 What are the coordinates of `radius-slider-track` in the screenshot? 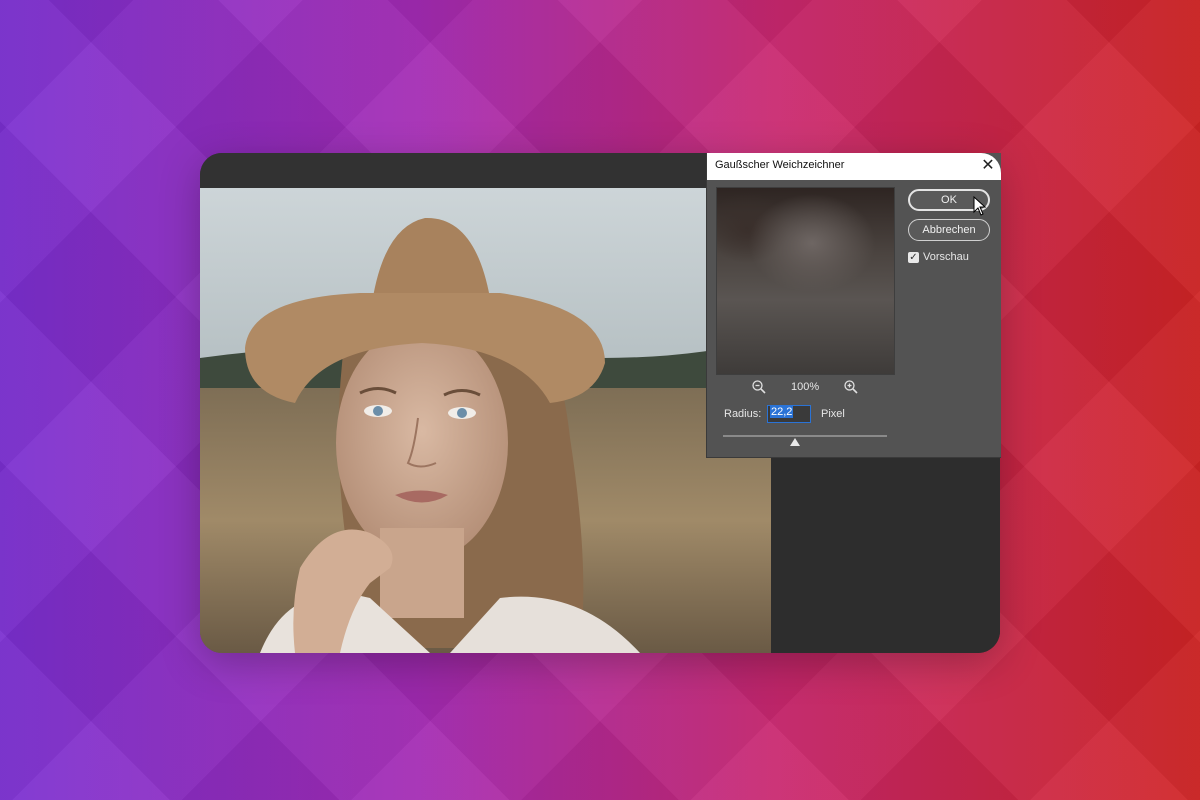 It's located at (805, 436).